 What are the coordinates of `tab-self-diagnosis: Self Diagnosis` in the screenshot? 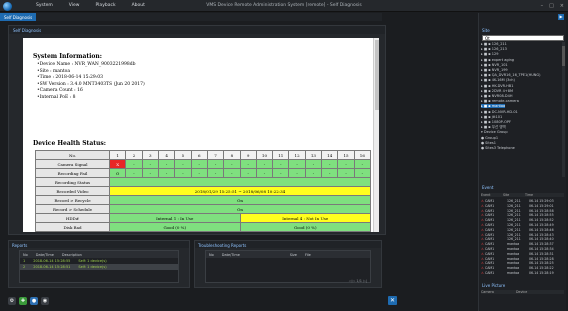 It's located at (18, 17).